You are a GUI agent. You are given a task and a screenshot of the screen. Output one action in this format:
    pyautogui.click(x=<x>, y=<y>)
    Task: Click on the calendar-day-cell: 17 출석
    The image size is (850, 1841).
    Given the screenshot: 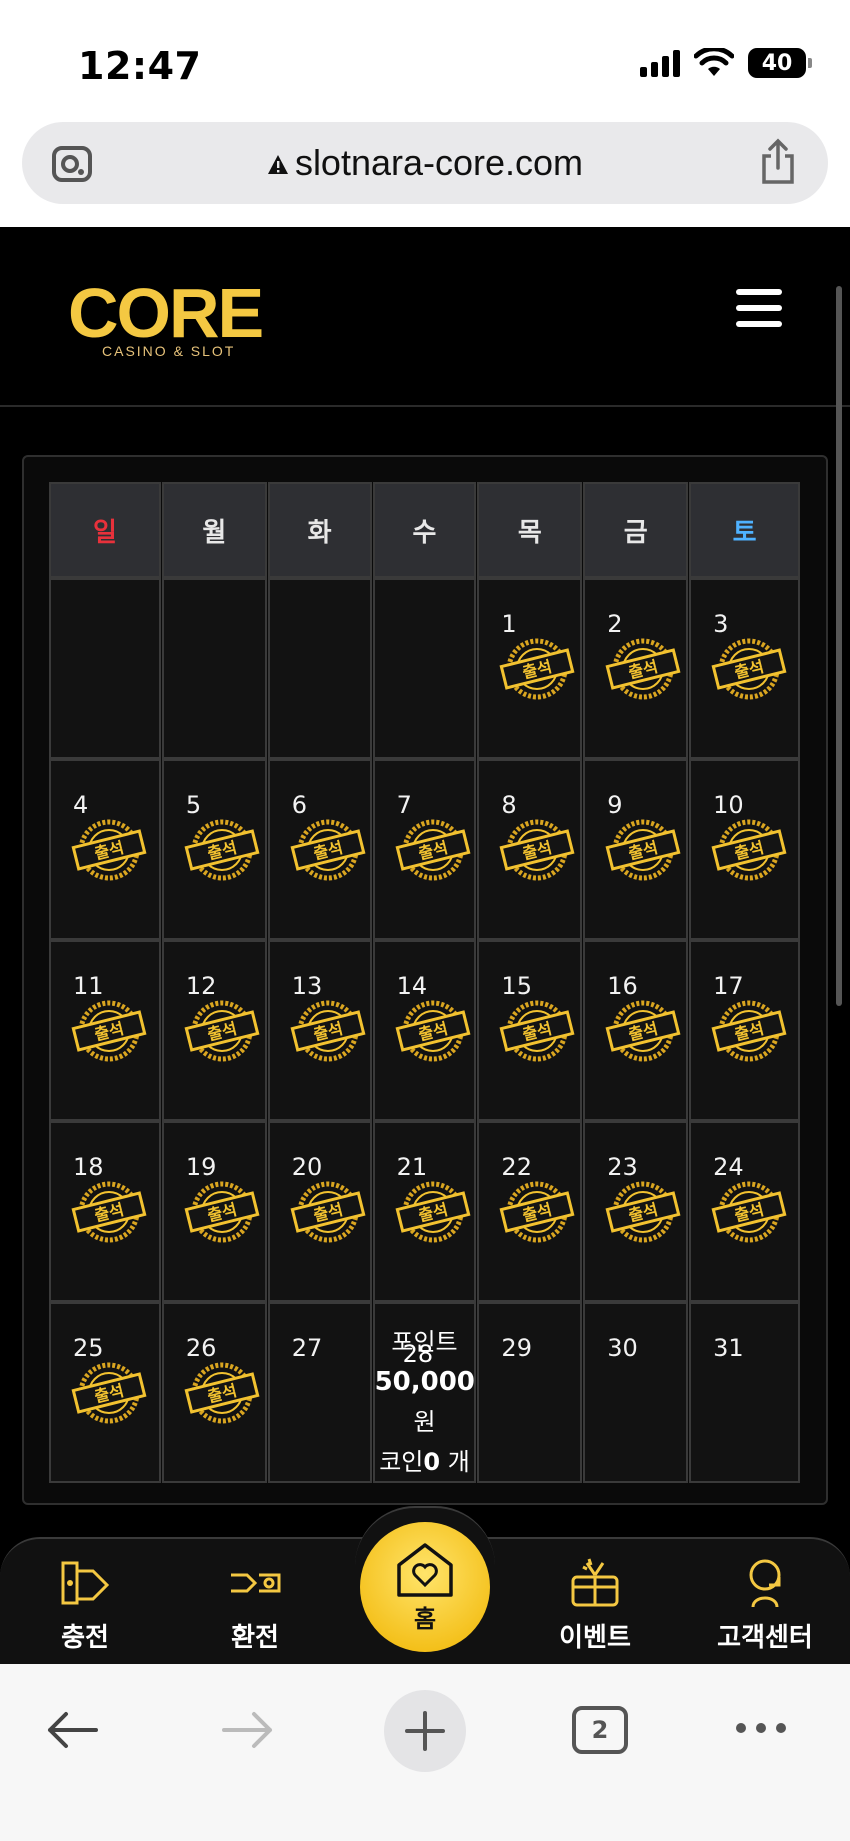 What is the action you would take?
    pyautogui.click(x=744, y=1030)
    